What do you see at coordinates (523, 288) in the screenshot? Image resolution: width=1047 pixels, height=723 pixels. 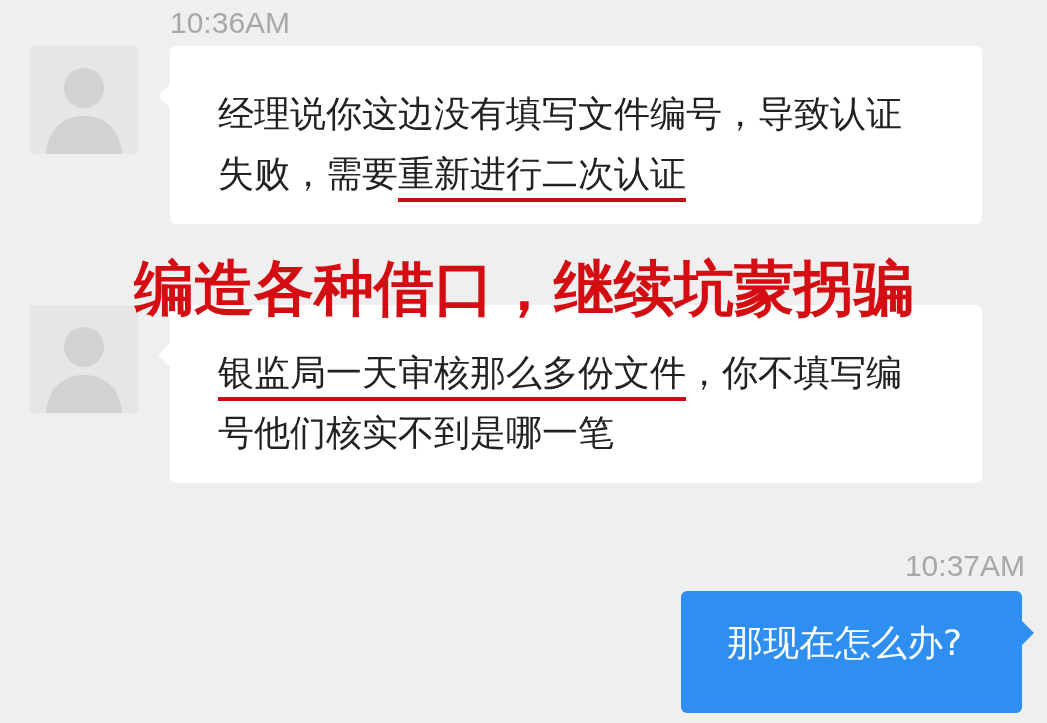 I see `caption-overlay: 编造各种借口，继续坑蒙拐骗` at bounding box center [523, 288].